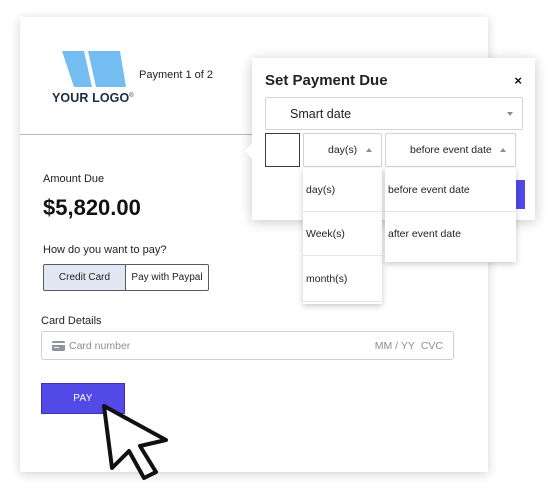 This screenshot has height=497, width=560. What do you see at coordinates (58, 345) in the screenshot?
I see `credit-card-icon` at bounding box center [58, 345].